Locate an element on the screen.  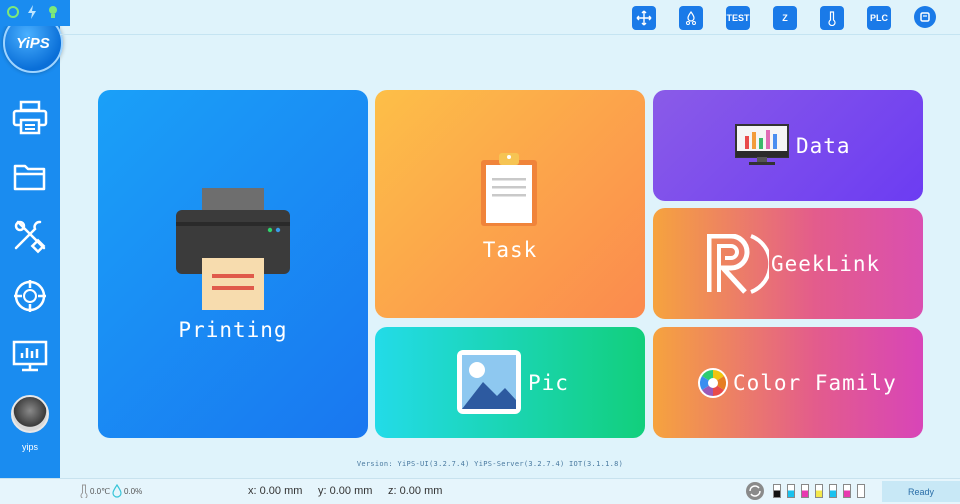
pic-label: Pic is located at coordinates (548, 383).